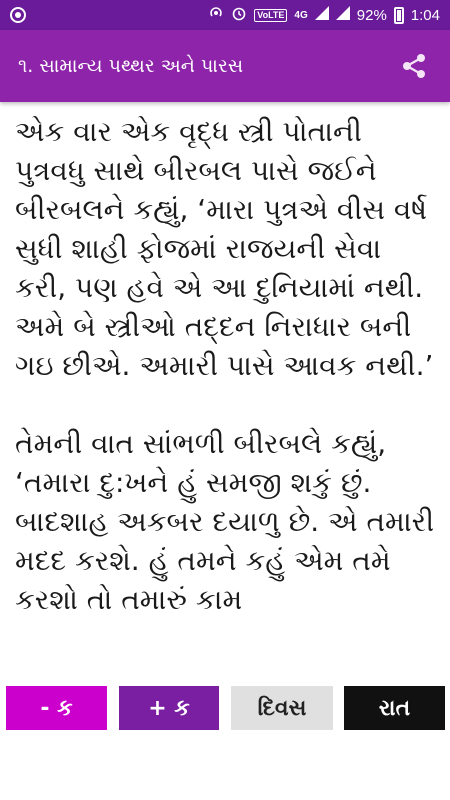 This screenshot has height=800, width=450. What do you see at coordinates (371, 15) in the screenshot?
I see `battery-percent: 92%` at bounding box center [371, 15].